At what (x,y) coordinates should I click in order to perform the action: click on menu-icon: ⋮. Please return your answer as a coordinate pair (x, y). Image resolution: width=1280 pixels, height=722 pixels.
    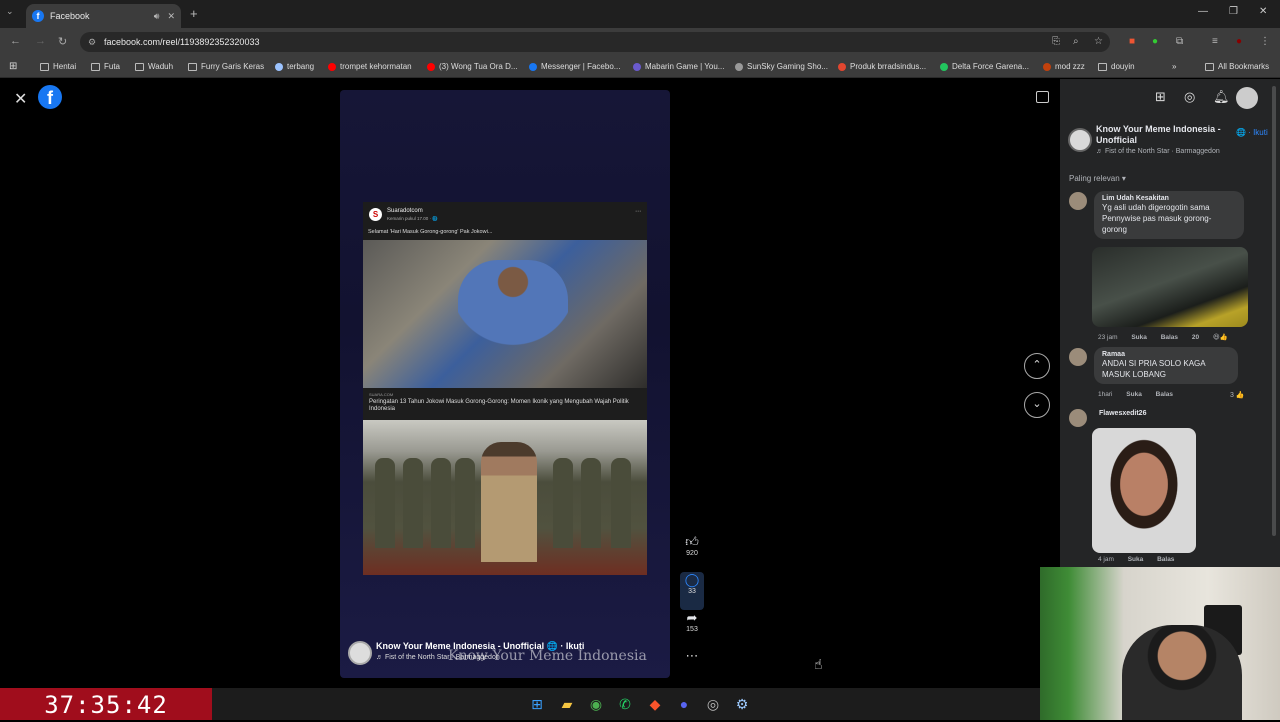
    Looking at the image, I should click on (1265, 41).